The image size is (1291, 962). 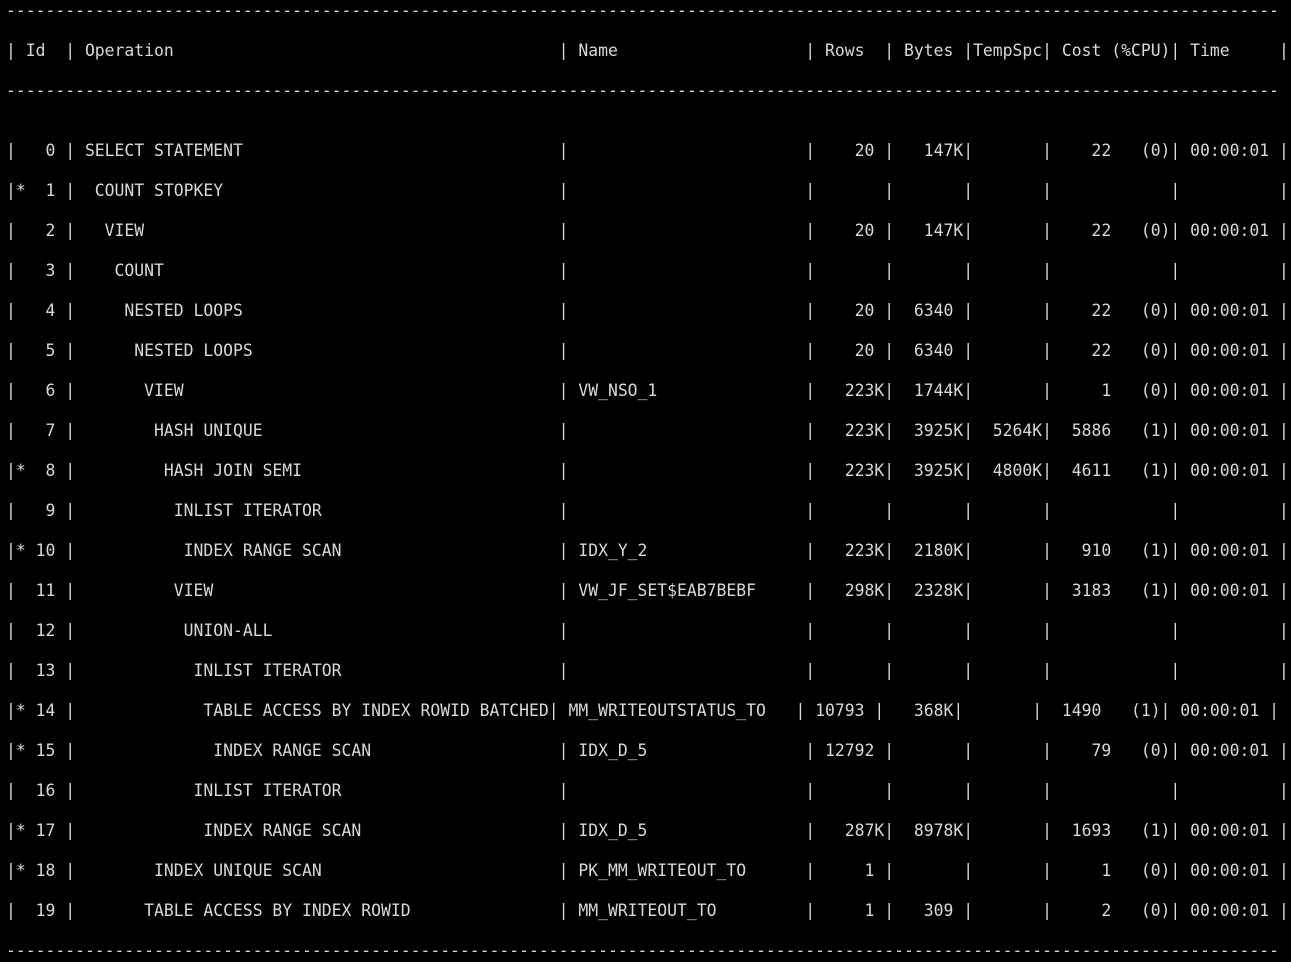 I want to click on table-row: | 12 | UNION-ALL | | | | | | |, so click(x=647, y=630).